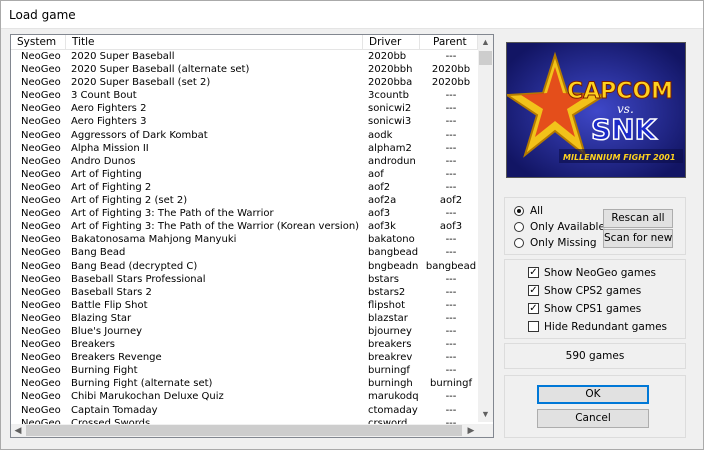 This screenshot has height=450, width=704. I want to click on radio-dot-only-available, so click(519, 227).